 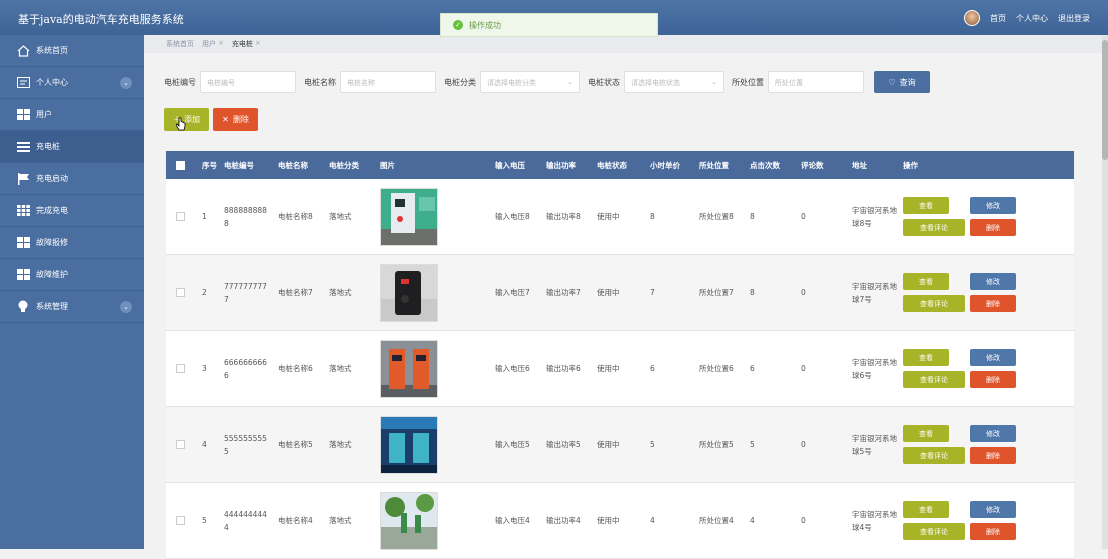 I want to click on list-icon, so click(x=23, y=147).